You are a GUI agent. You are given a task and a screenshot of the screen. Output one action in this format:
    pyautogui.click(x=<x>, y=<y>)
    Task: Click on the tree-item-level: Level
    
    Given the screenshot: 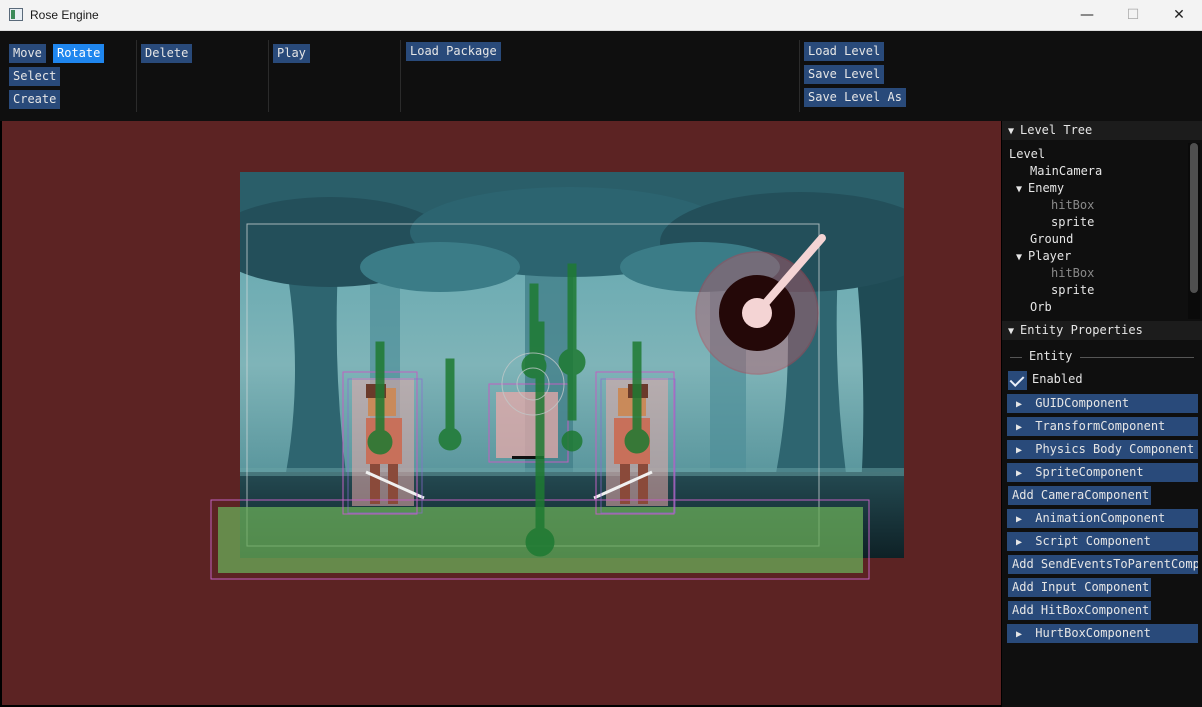 What is the action you would take?
    pyautogui.click(x=1027, y=154)
    